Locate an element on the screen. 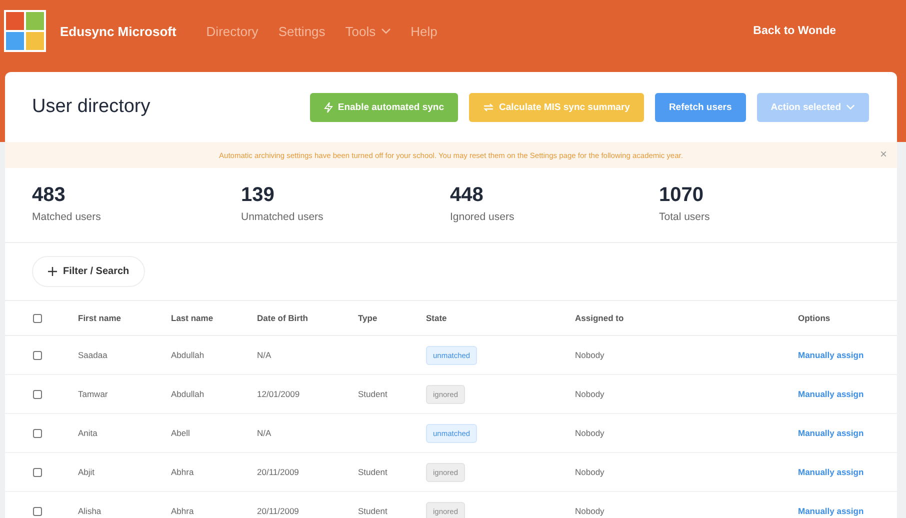 This screenshot has height=518, width=906. action-button: Enable automated sync is located at coordinates (384, 107).